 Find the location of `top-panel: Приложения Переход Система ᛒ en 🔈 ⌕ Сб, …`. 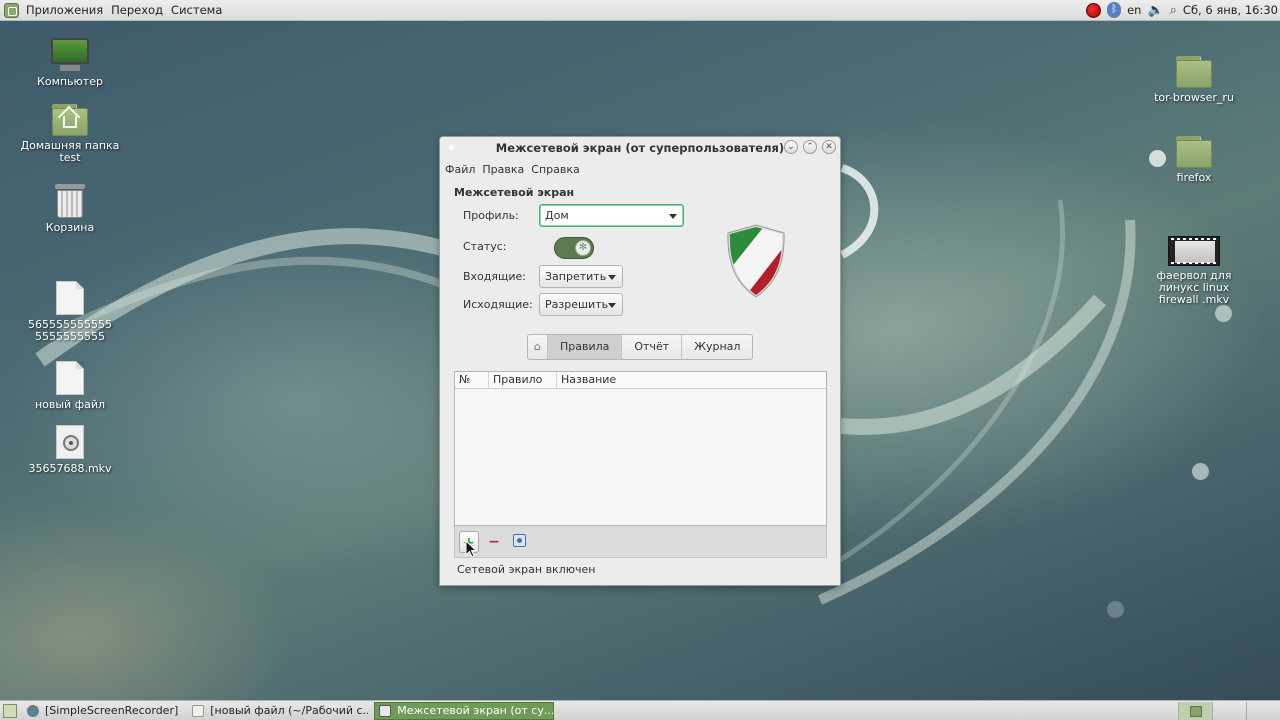

top-panel: Приложения Переход Система ᛒ en 🔈 ⌕ Сб, … is located at coordinates (640, 10).